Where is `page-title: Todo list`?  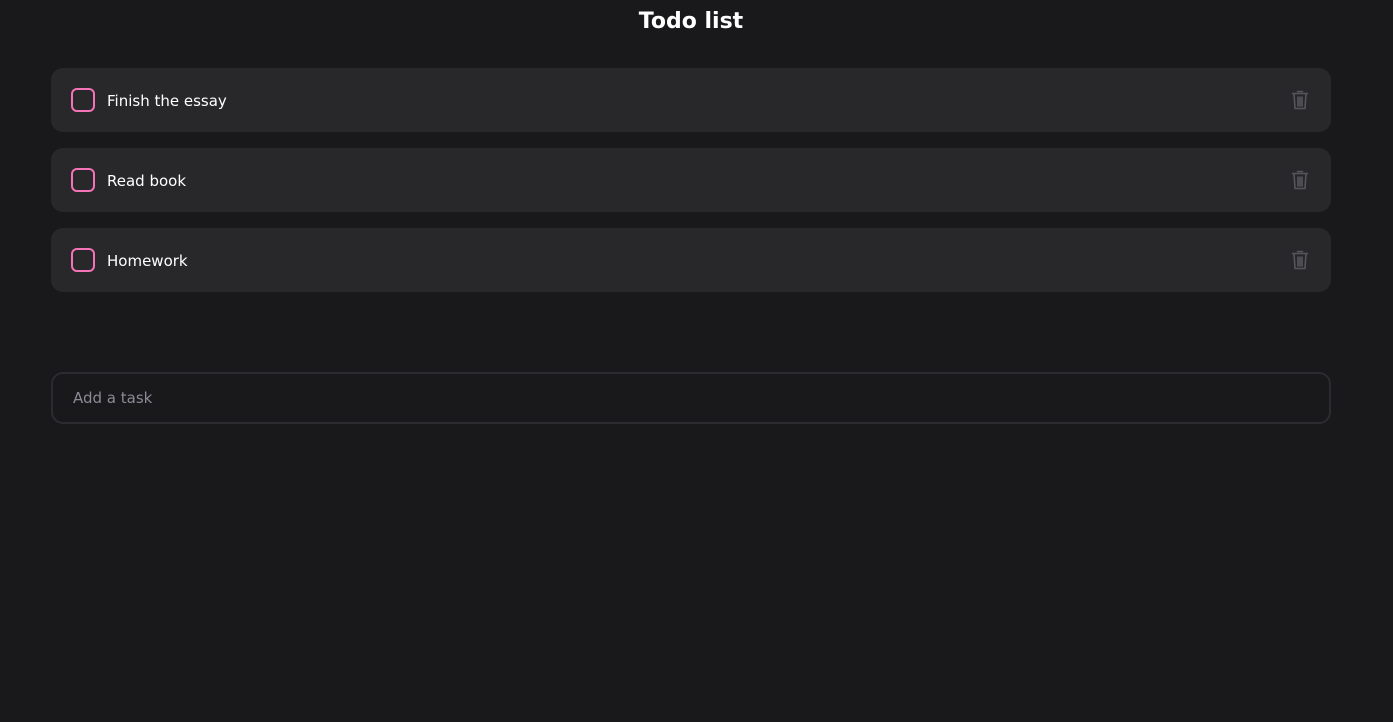 page-title: Todo list is located at coordinates (691, 21).